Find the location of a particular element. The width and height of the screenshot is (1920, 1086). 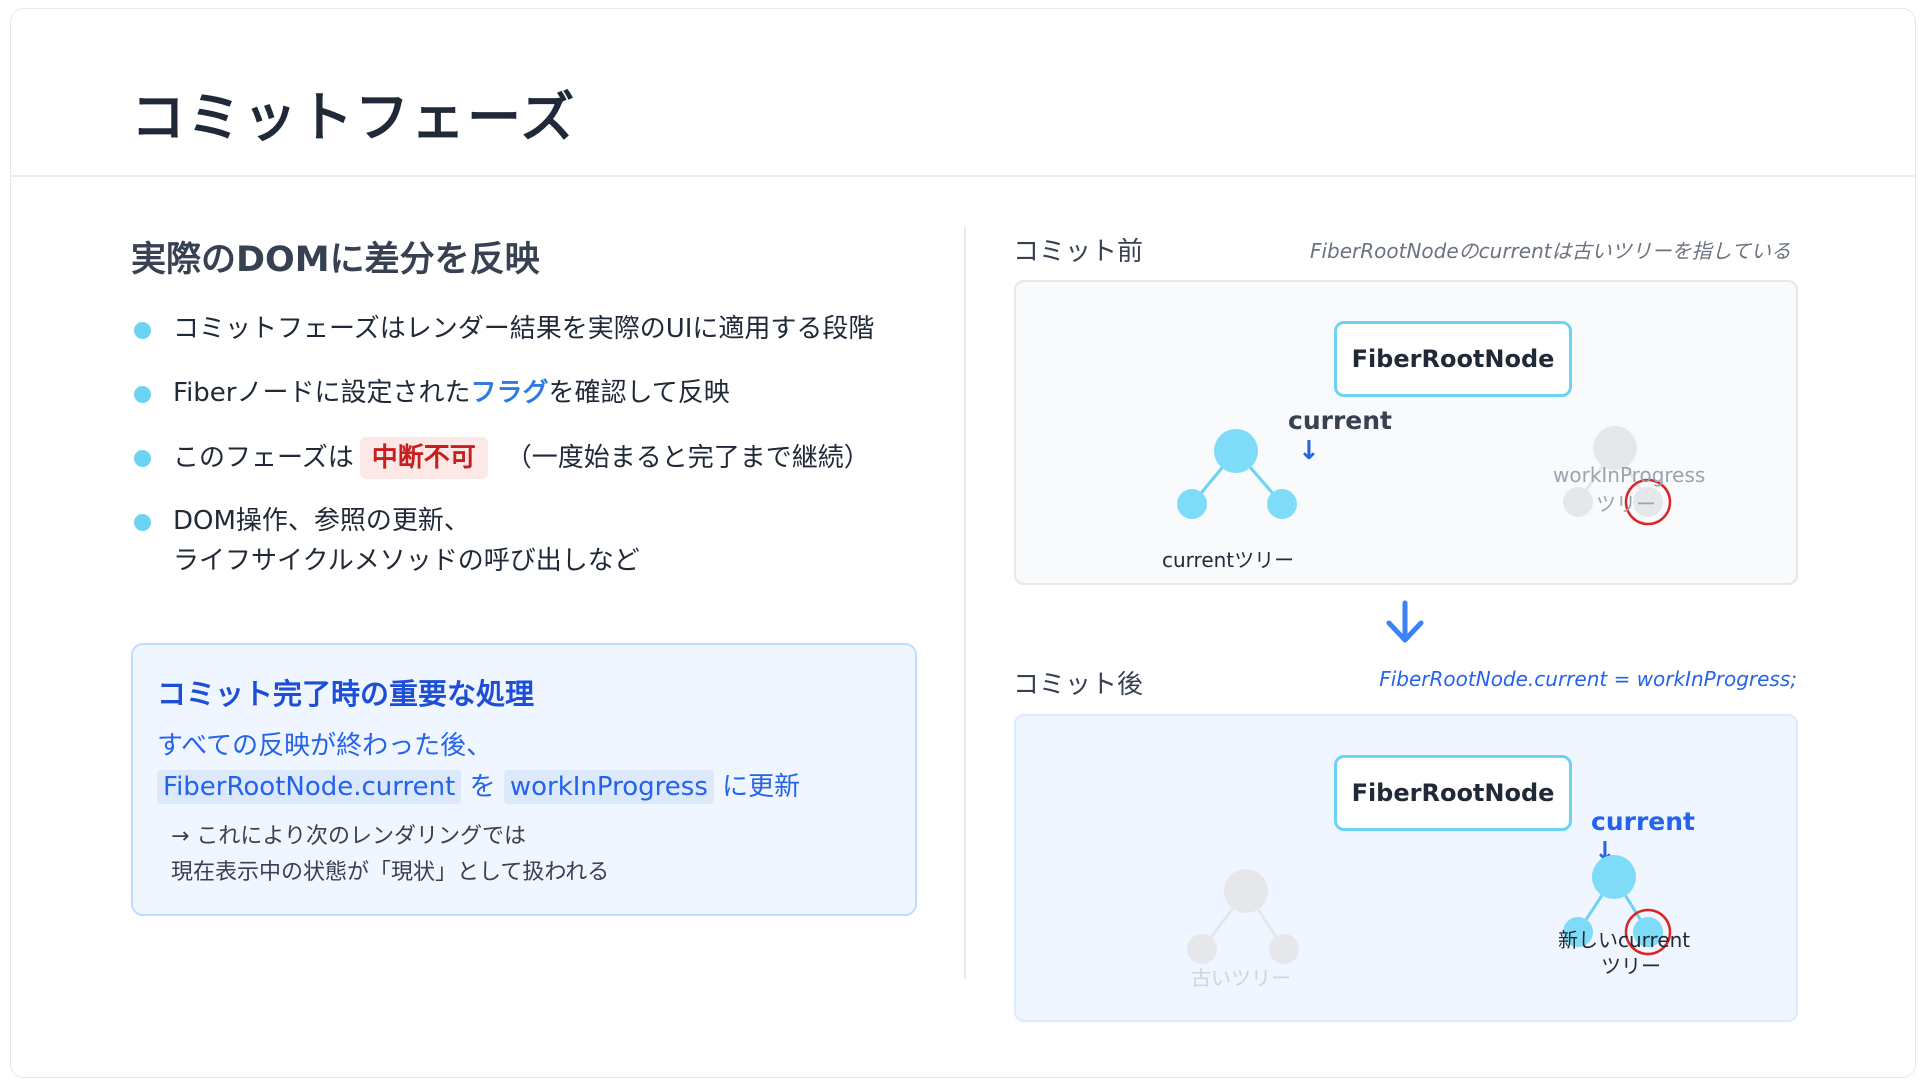

note-text: すべての反映が終わった後、 is located at coordinates (325, 746).